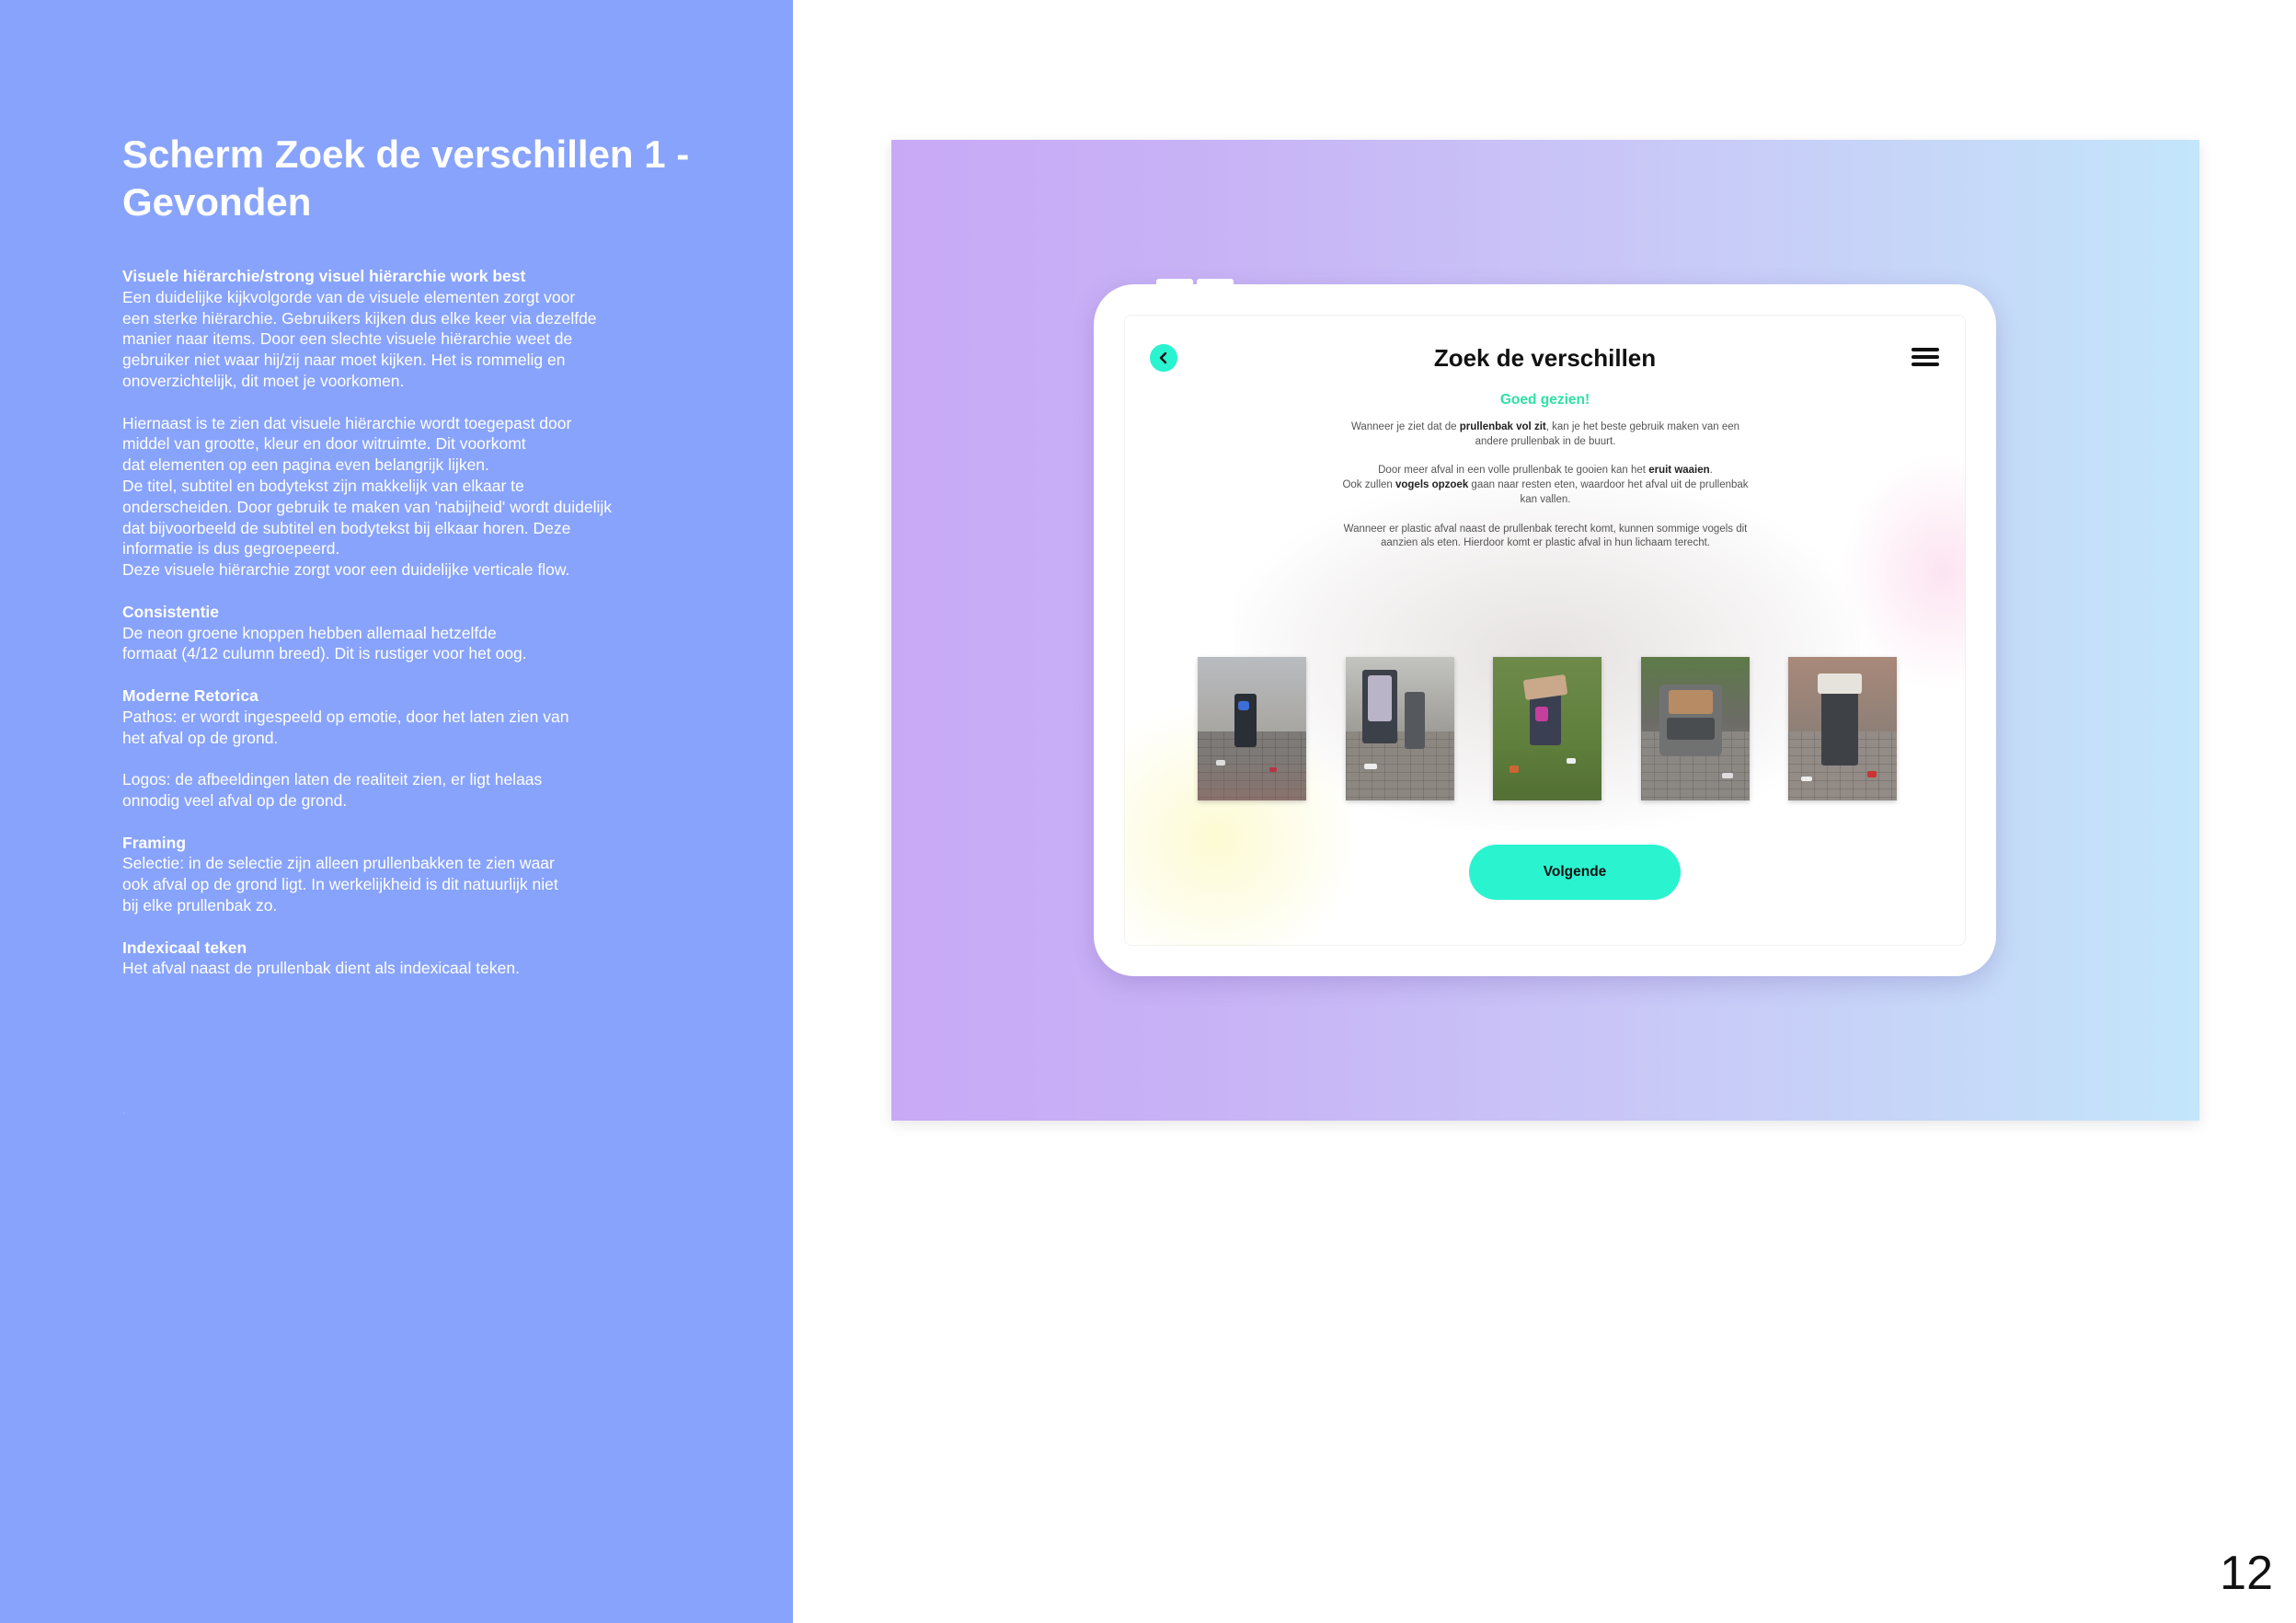 The width and height of the screenshot is (2296, 1623). Describe the element at coordinates (1925, 358) in the screenshot. I see `hamburger-menu-icon` at that location.